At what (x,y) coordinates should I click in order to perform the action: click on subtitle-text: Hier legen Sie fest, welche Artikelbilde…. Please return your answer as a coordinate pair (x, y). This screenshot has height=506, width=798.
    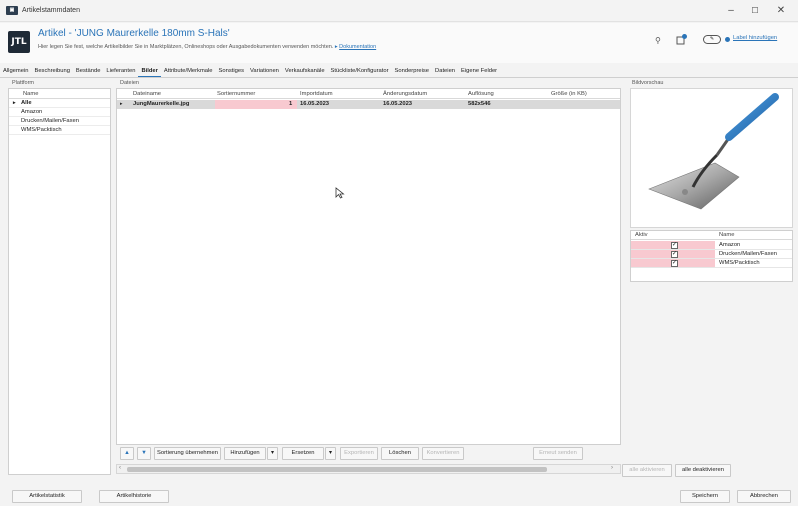
    Looking at the image, I should click on (186, 47).